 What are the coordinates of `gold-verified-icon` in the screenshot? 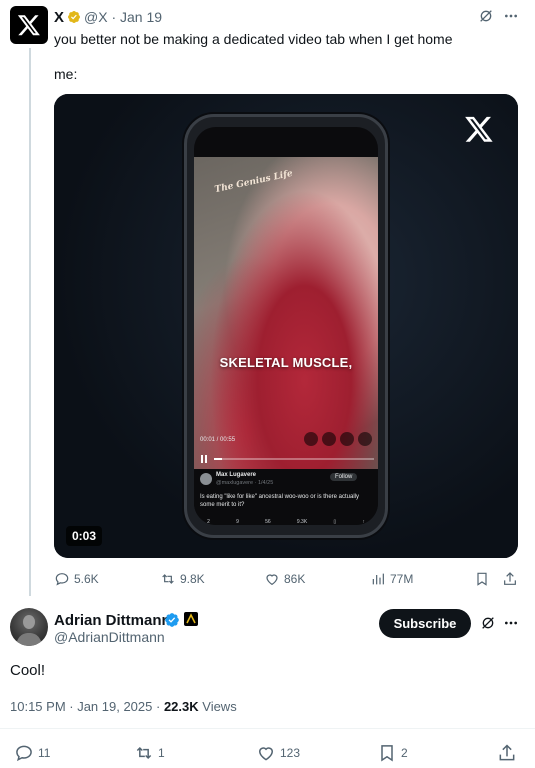 It's located at (74, 19).